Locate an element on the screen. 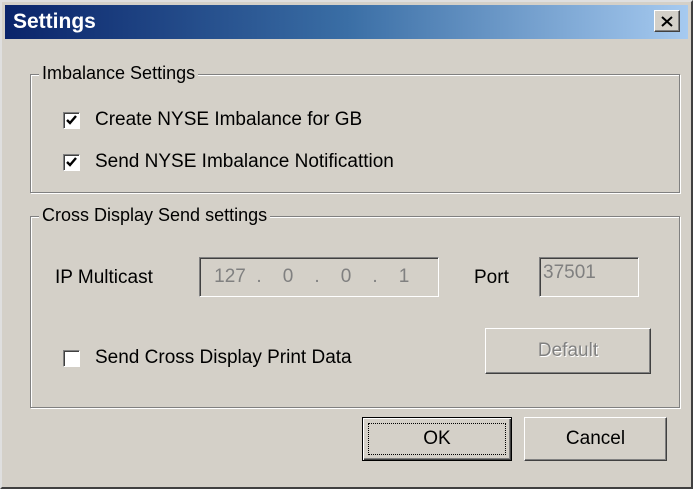  port-field: 37501 is located at coordinates (589, 277).